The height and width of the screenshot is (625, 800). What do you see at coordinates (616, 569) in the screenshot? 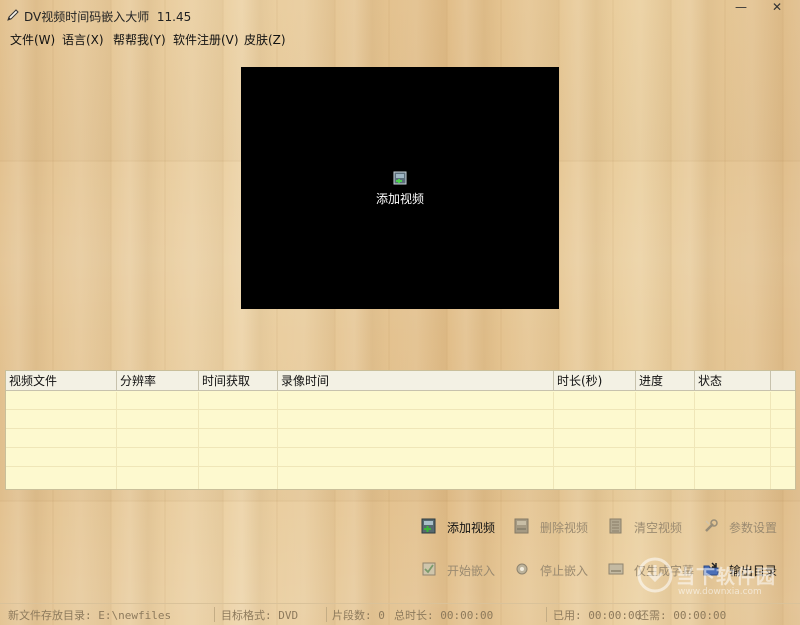
I see `subtitle-icon` at bounding box center [616, 569].